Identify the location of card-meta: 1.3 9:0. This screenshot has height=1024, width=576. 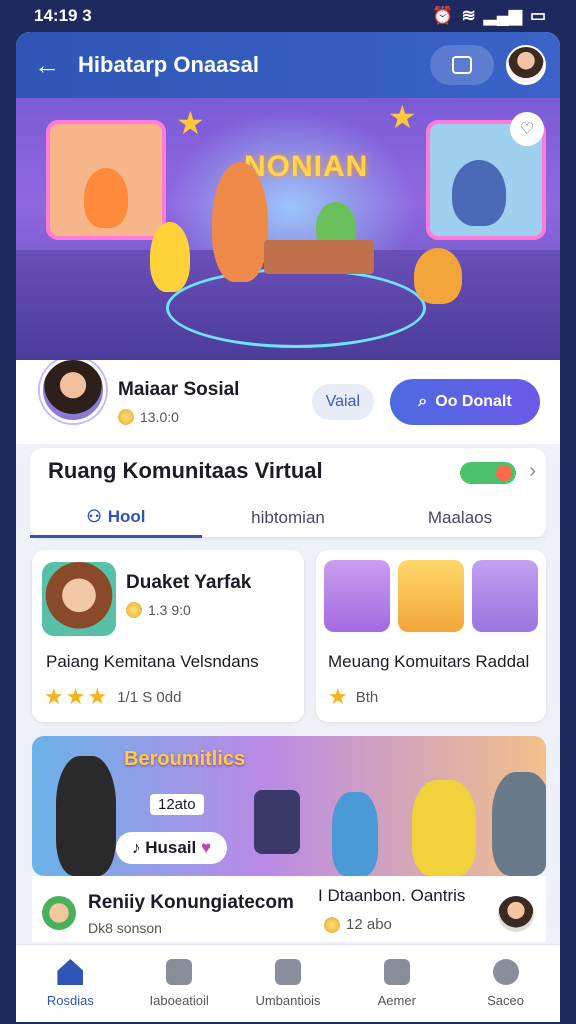
(158, 610).